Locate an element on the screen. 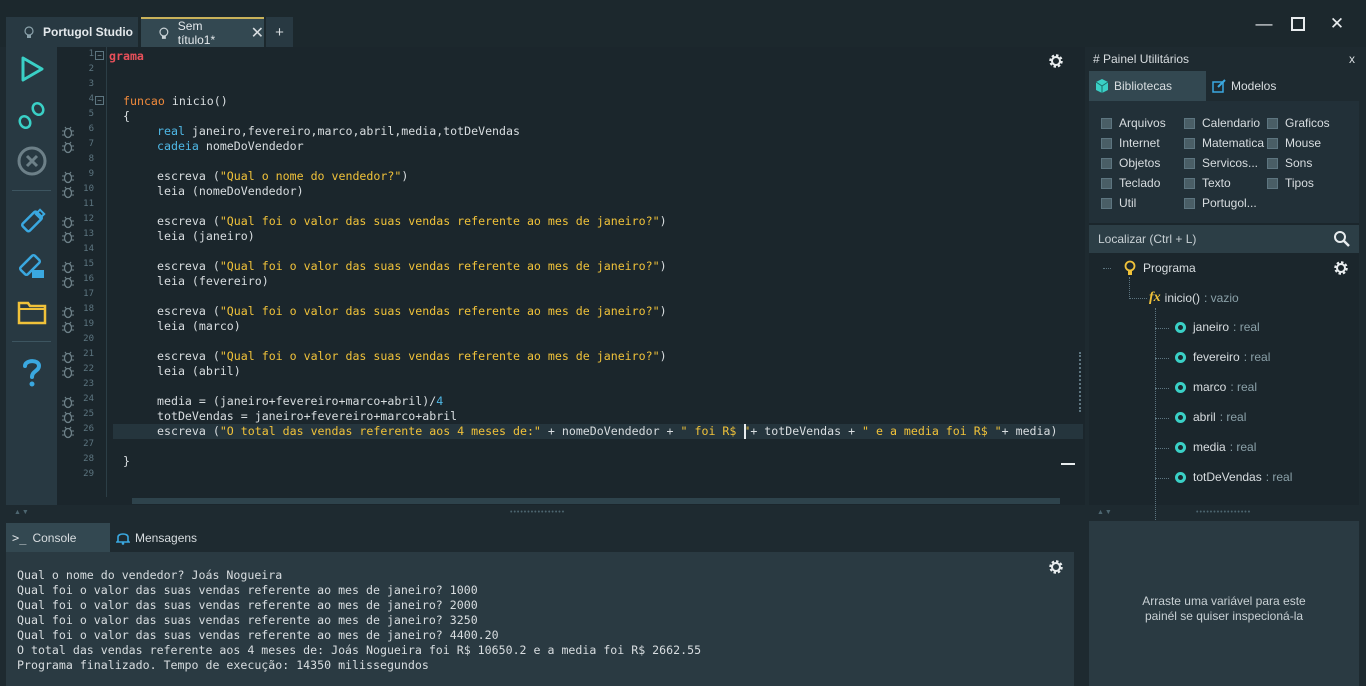 This screenshot has width=1366, height=686. collapse-dash-icon is located at coordinates (1068, 464).